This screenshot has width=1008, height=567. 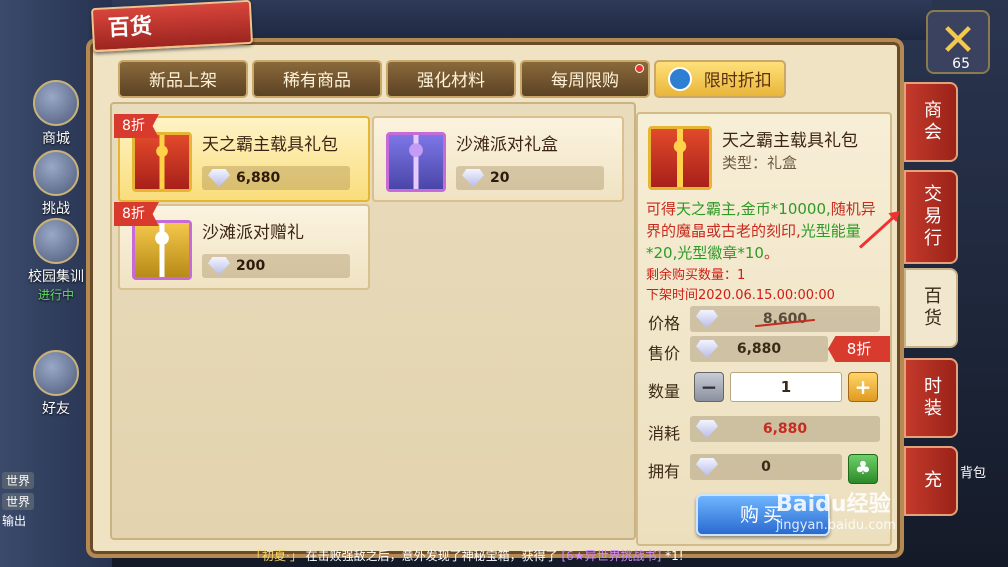 I want to click on owned-label: 拥有, so click(x=664, y=471).